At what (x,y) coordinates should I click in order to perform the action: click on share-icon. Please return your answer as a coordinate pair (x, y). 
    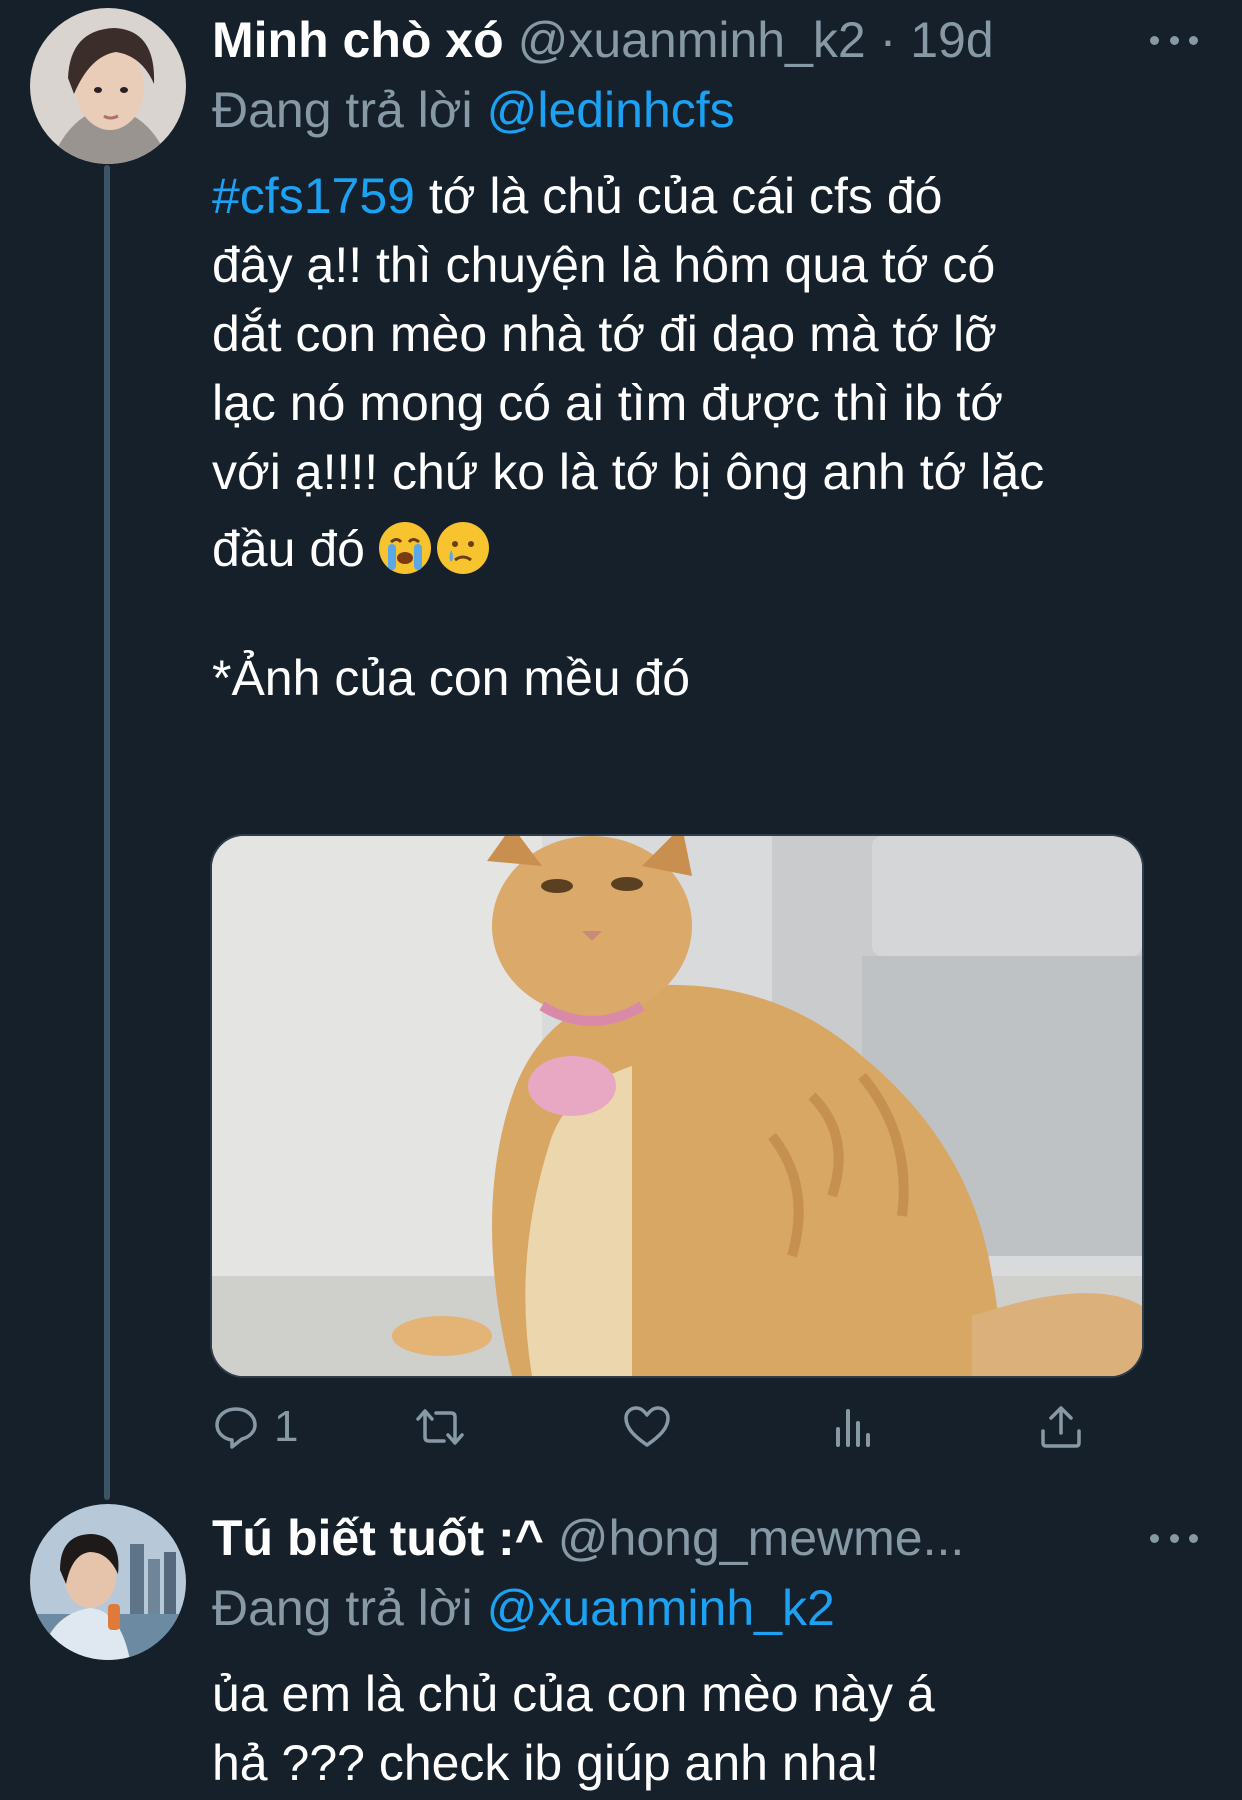
    Looking at the image, I should click on (1061, 1427).